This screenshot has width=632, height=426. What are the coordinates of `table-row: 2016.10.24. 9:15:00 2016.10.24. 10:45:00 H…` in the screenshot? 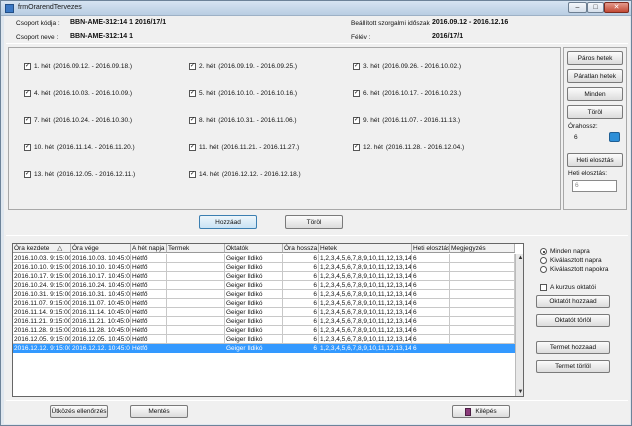 It's located at (264, 285).